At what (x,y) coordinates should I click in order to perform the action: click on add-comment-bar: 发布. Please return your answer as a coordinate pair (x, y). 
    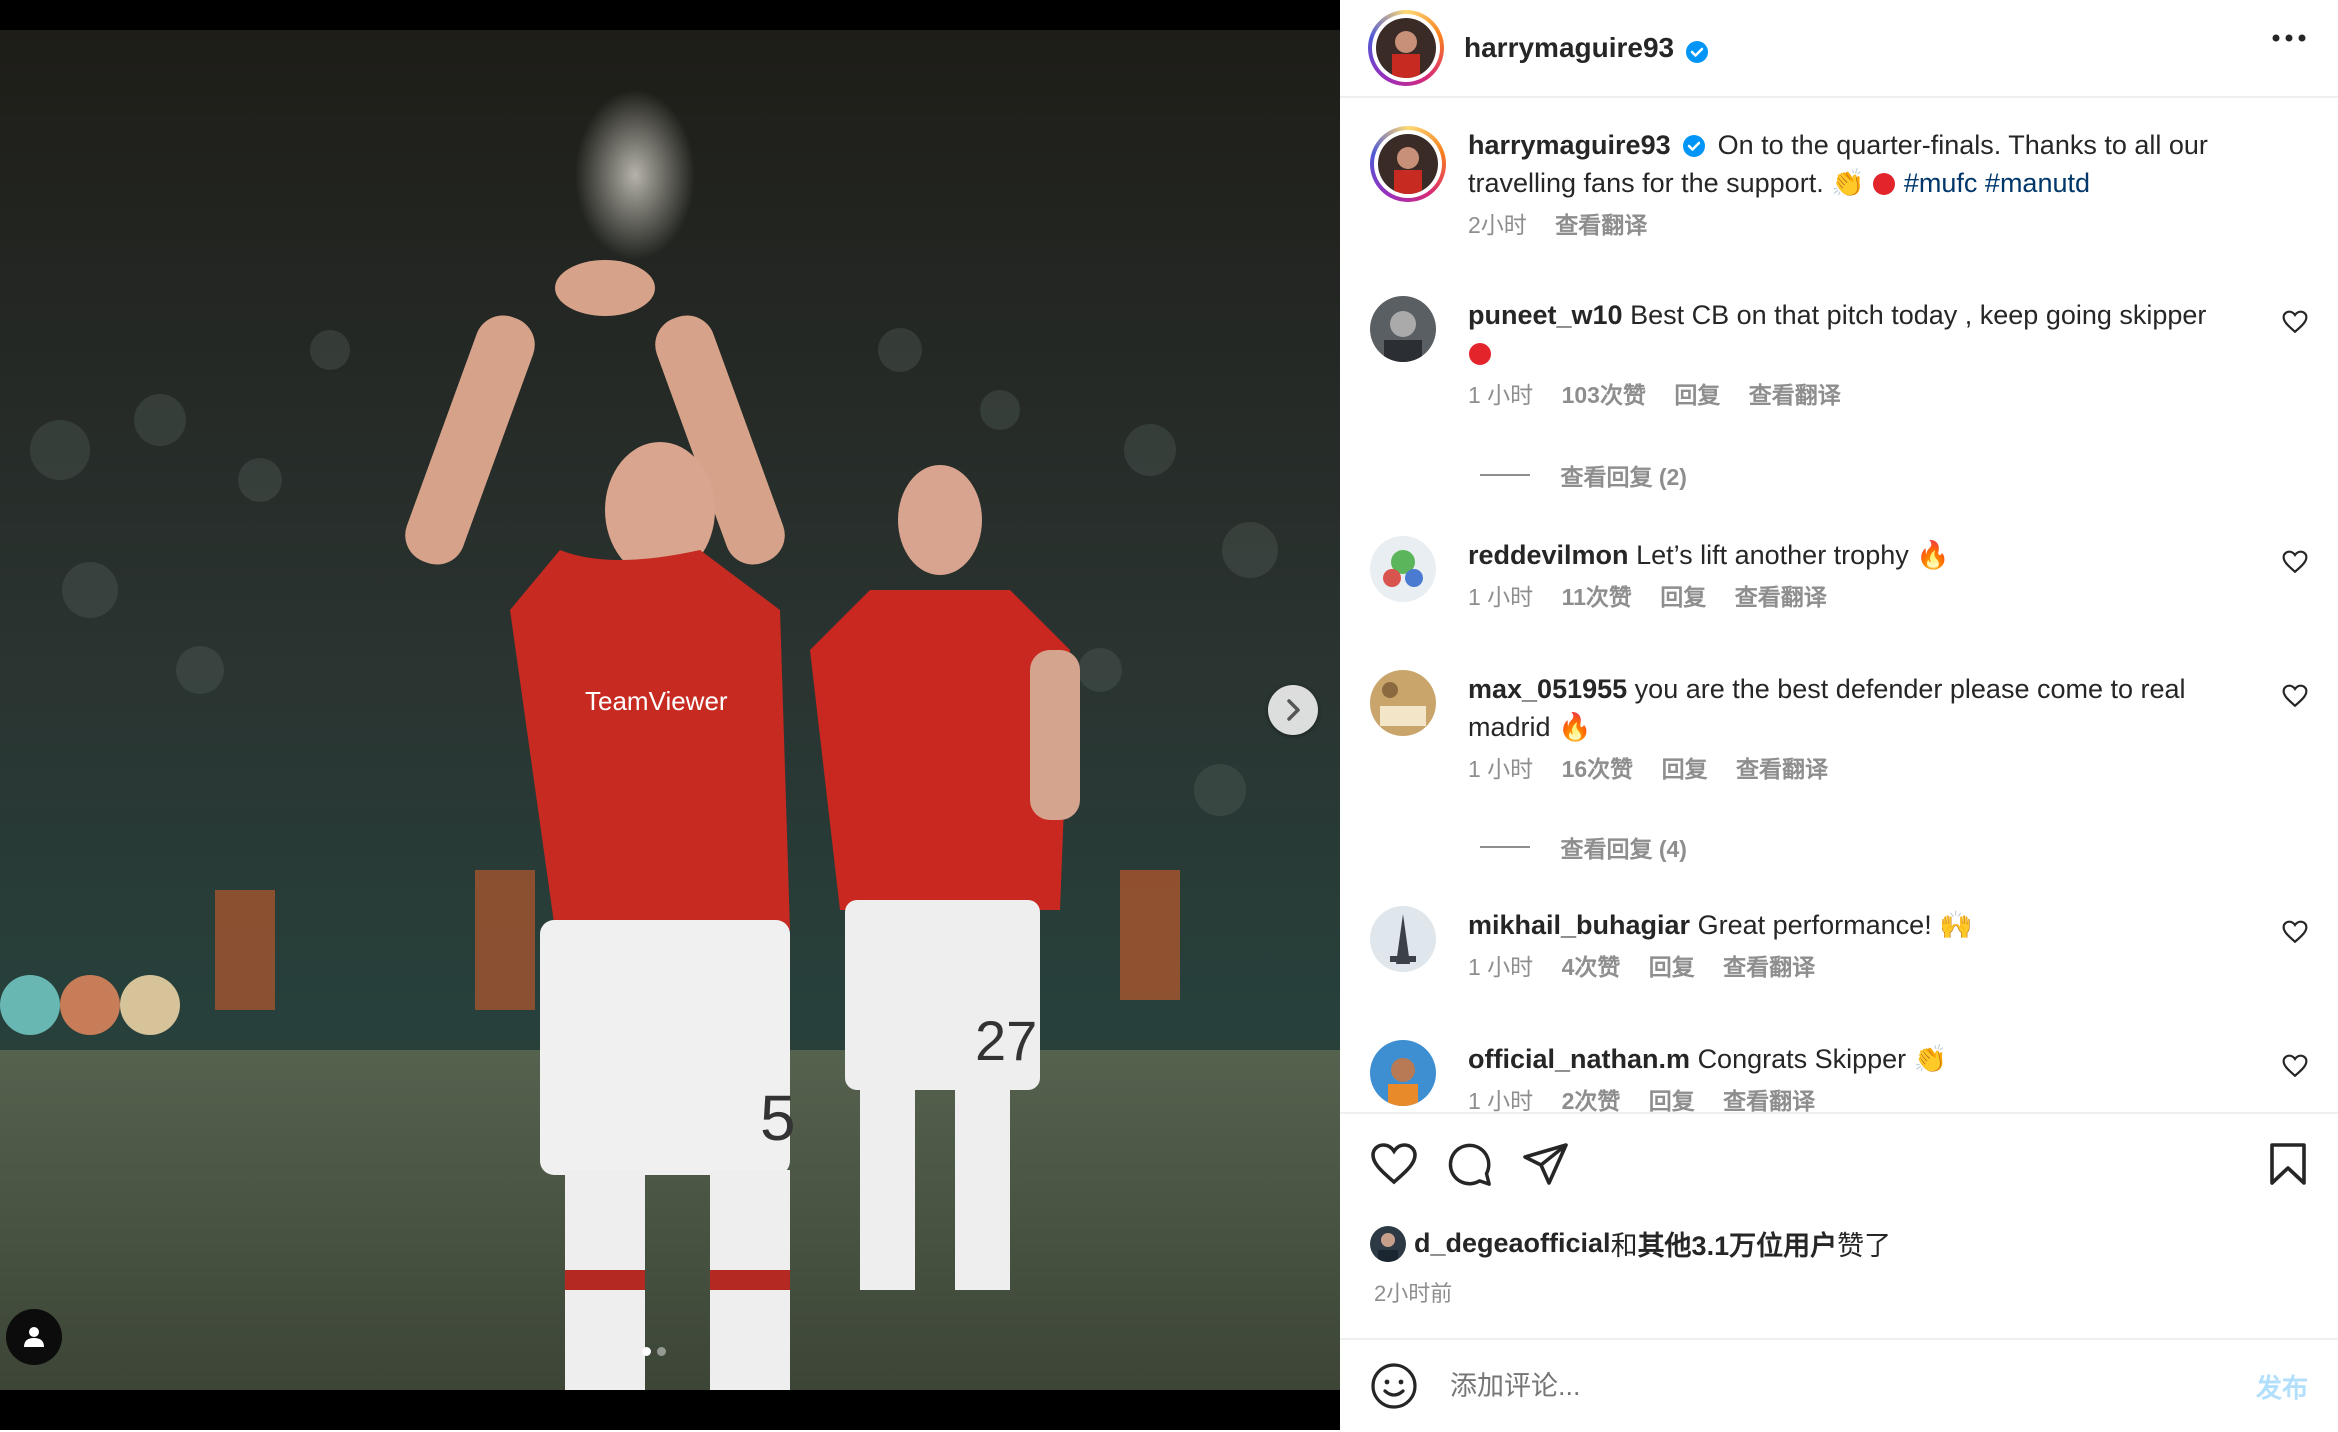
    Looking at the image, I should click on (1839, 1385).